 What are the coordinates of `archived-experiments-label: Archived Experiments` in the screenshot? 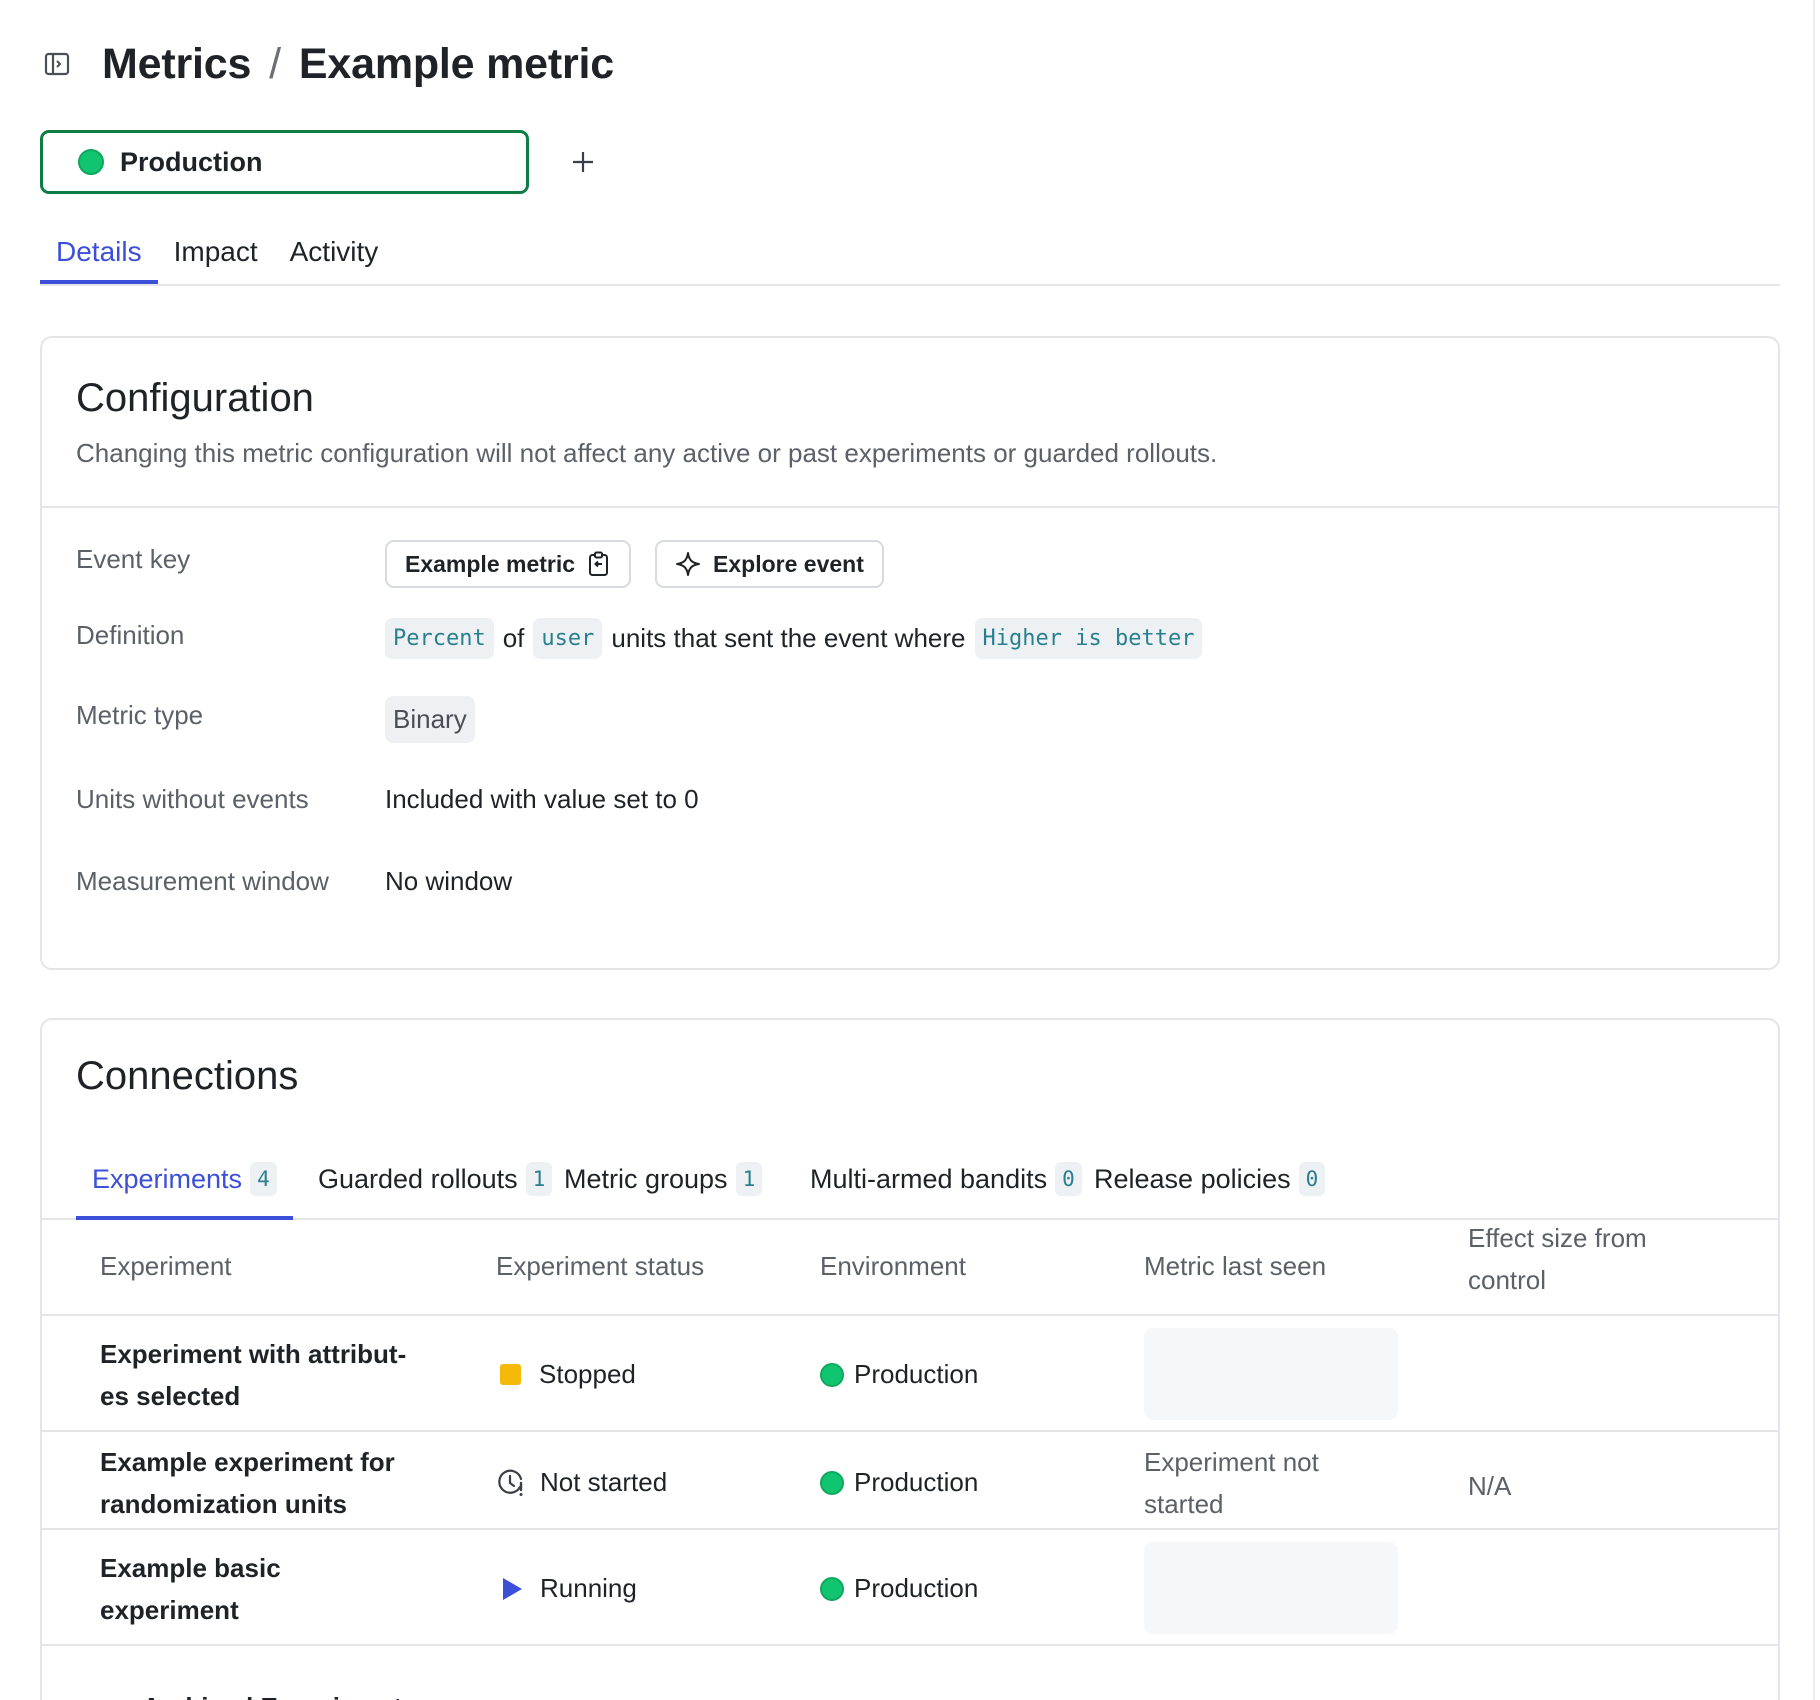 It's located at (279, 1696).